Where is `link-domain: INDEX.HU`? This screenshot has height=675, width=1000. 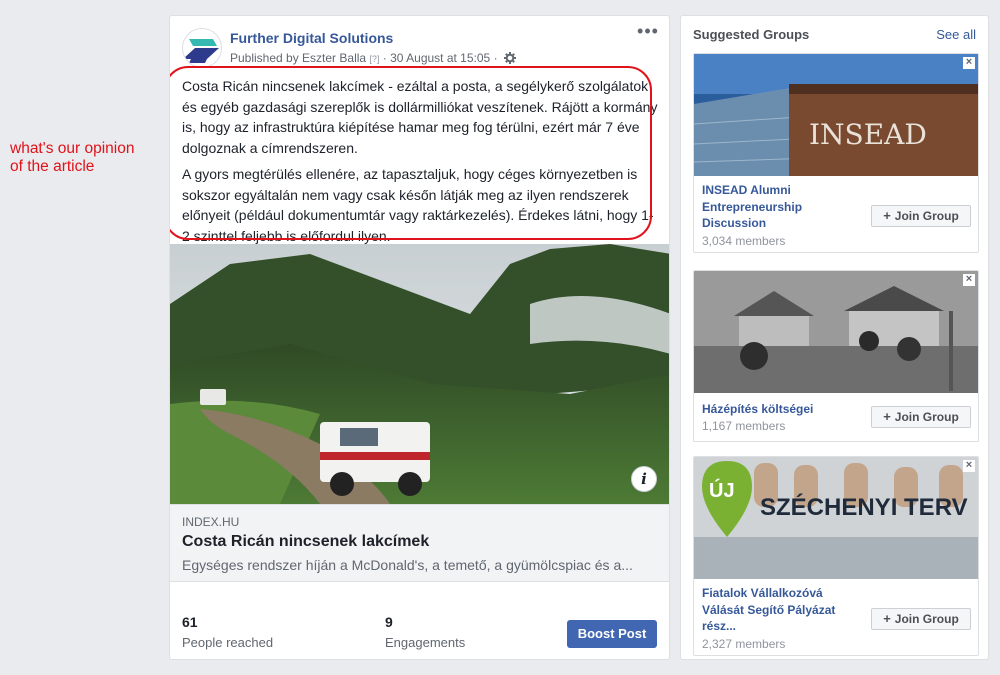 link-domain: INDEX.HU is located at coordinates (211, 522).